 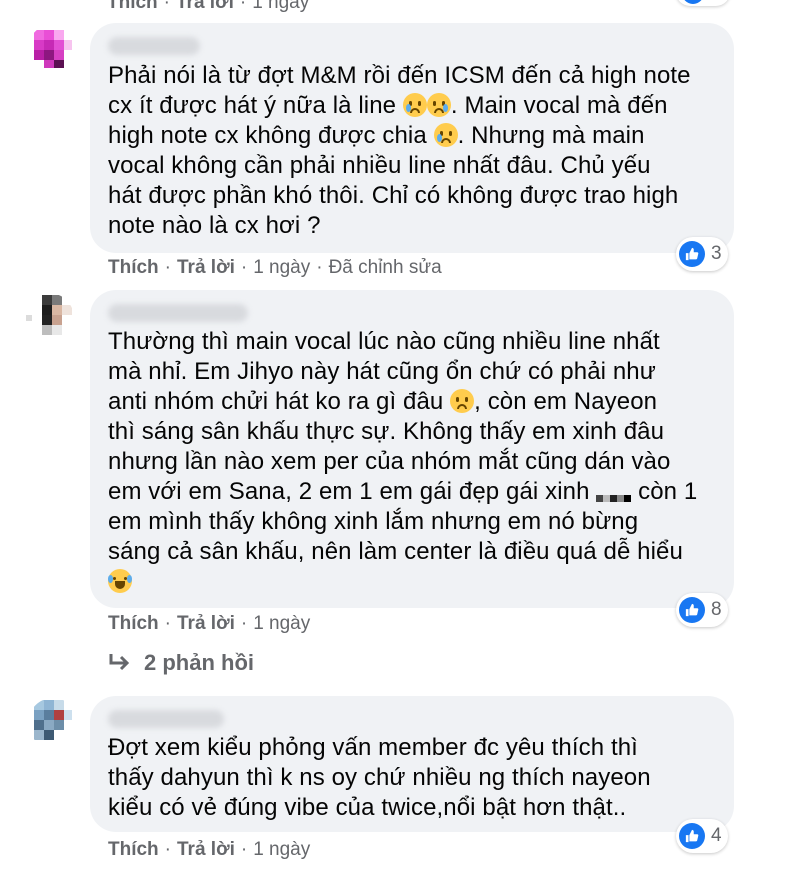 I want to click on reaction-badge: 8, so click(x=702, y=610).